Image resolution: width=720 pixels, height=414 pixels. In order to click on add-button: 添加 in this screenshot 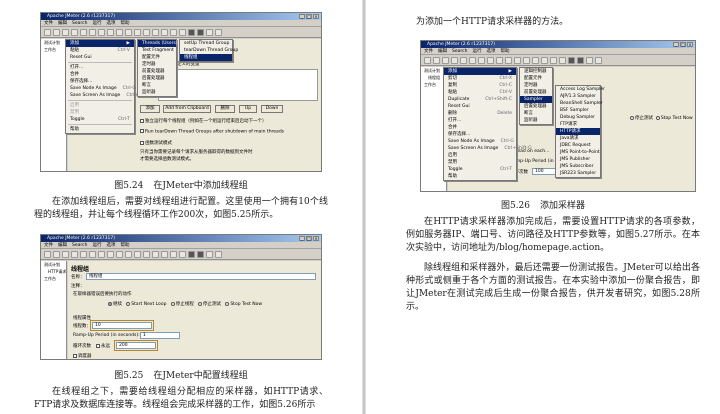, I will do `click(150, 109)`.